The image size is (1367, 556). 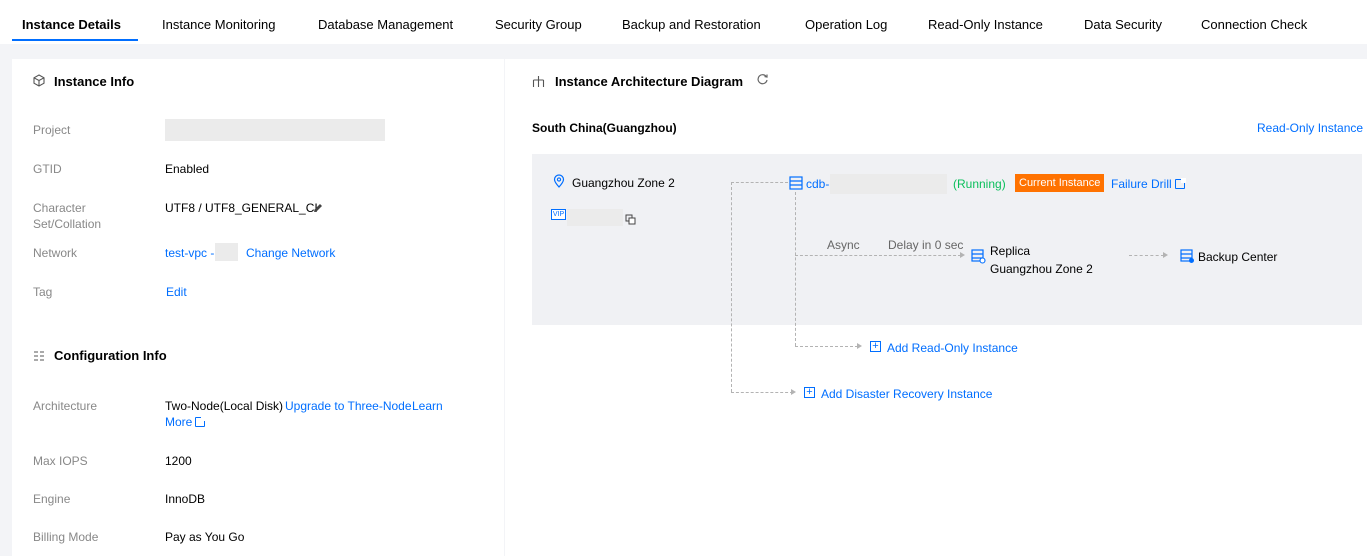 What do you see at coordinates (538, 84) in the screenshot?
I see `hierarchy-icon` at bounding box center [538, 84].